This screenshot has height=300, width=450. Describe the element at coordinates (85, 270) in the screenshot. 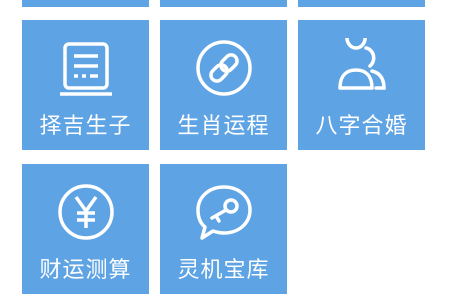

I see `tile-label: 财运测算` at that location.